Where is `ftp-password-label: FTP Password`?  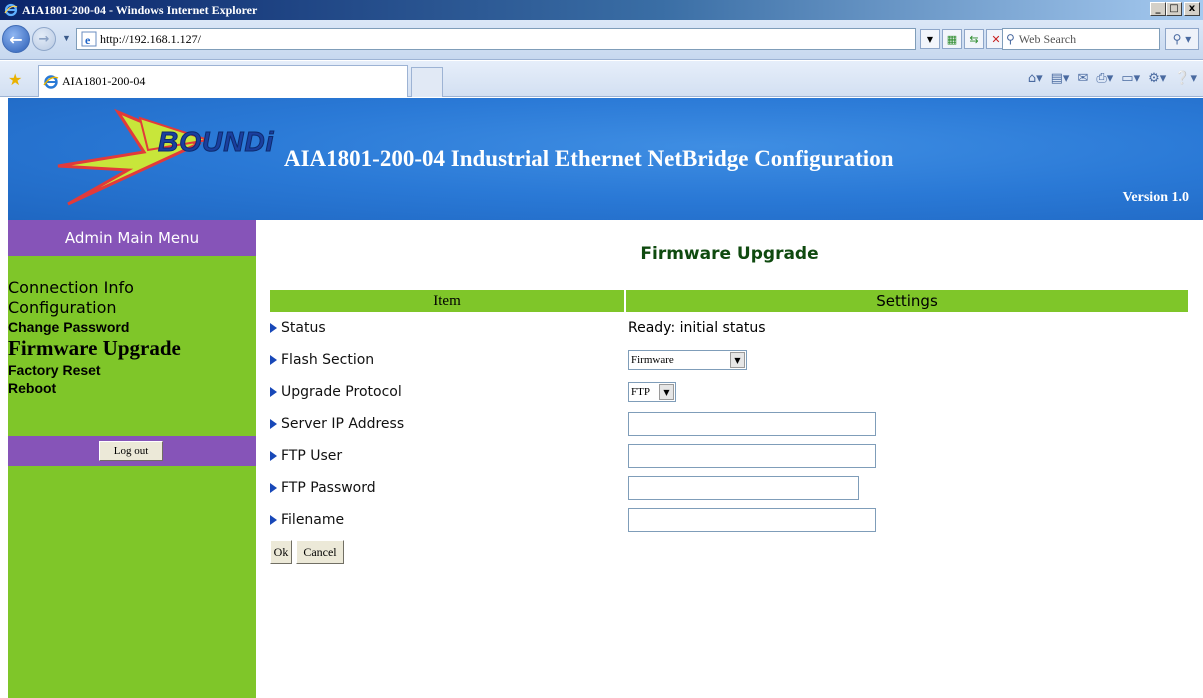 ftp-password-label: FTP Password is located at coordinates (328, 488).